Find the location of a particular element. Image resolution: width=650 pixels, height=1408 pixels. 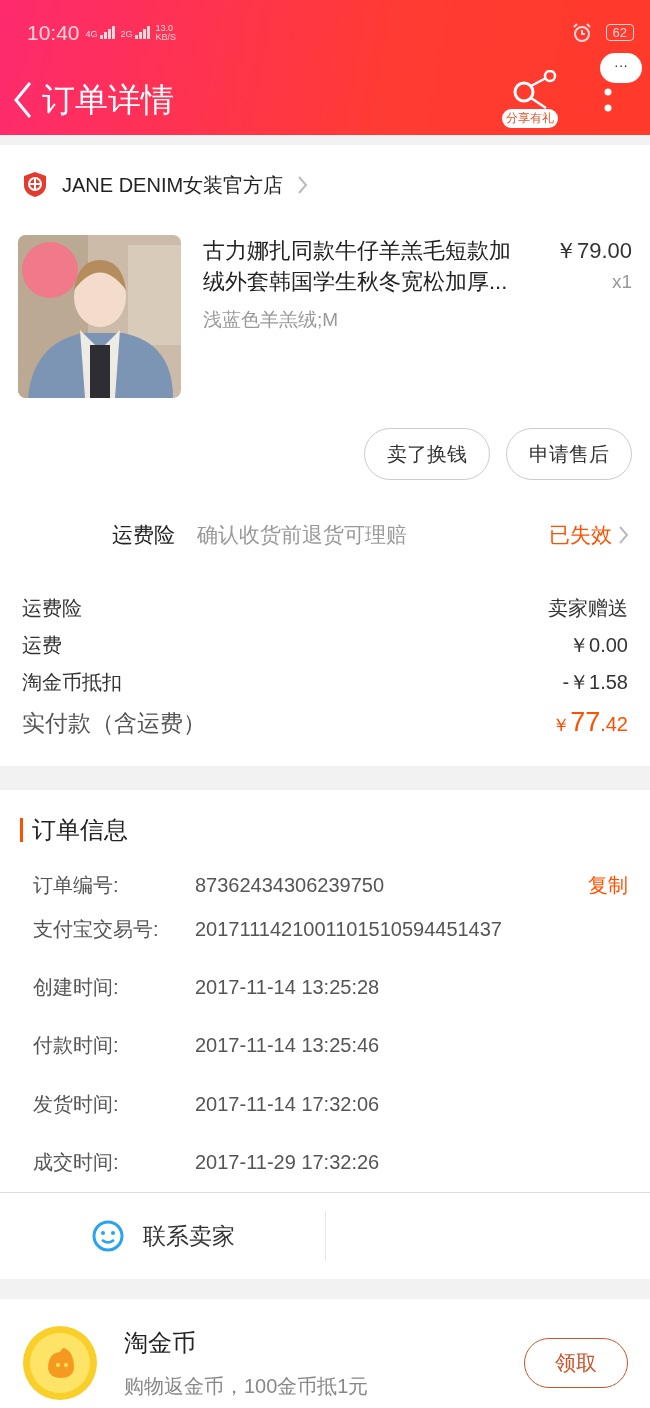

total-label: 实付款（含运费） is located at coordinates (114, 723).